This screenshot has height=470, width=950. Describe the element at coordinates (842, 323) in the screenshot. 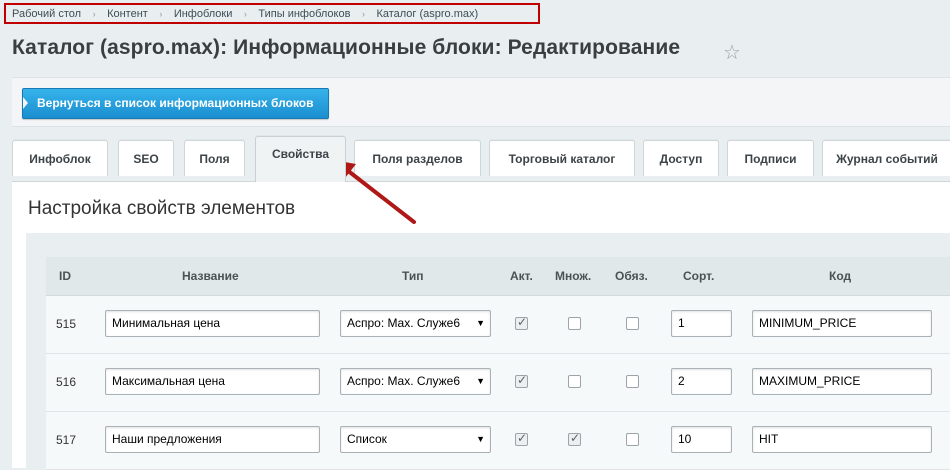

I see `code-input: MINIMUM_PRICE` at that location.